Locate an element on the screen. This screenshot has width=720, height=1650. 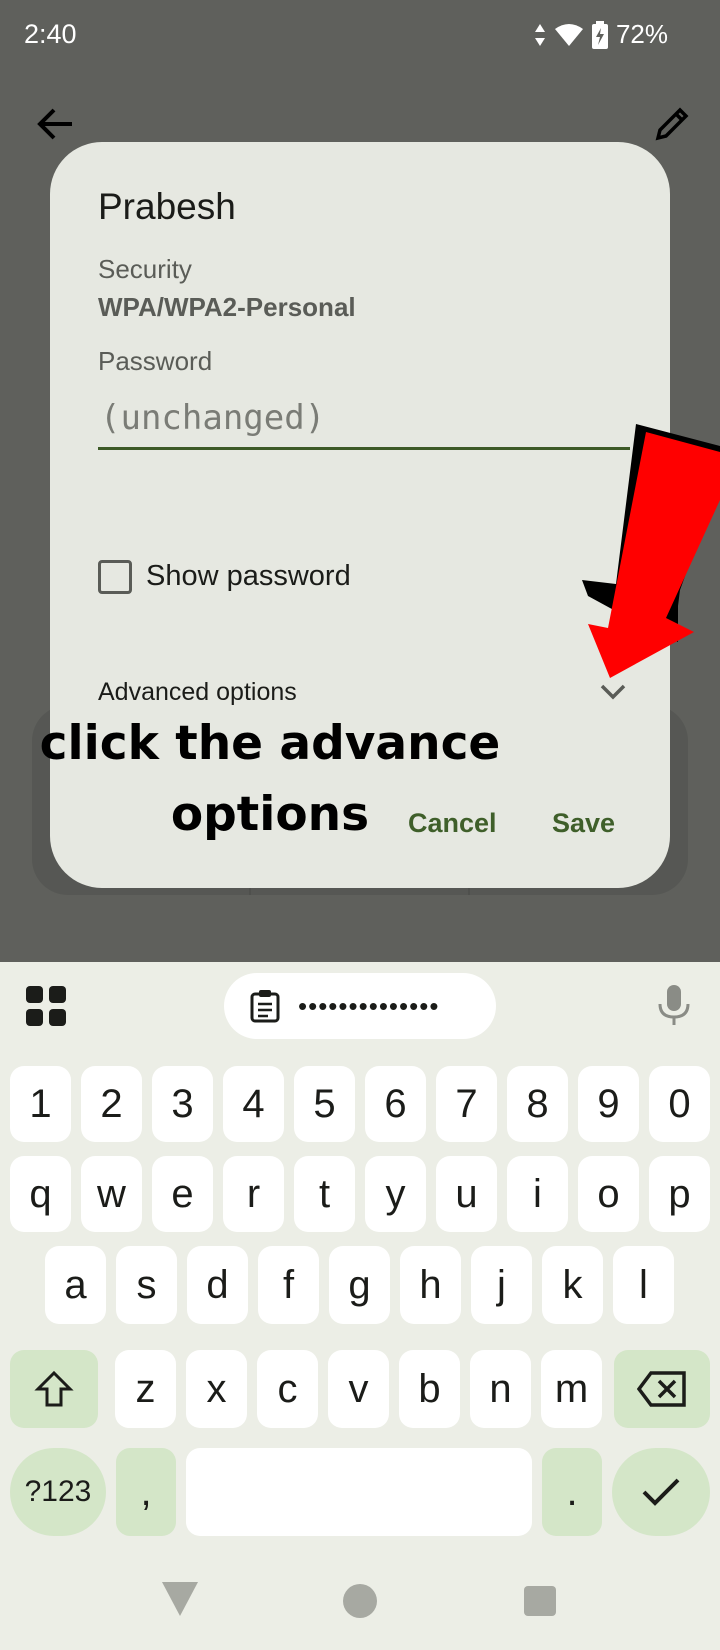
key-a: a is located at coordinates (75, 1285).